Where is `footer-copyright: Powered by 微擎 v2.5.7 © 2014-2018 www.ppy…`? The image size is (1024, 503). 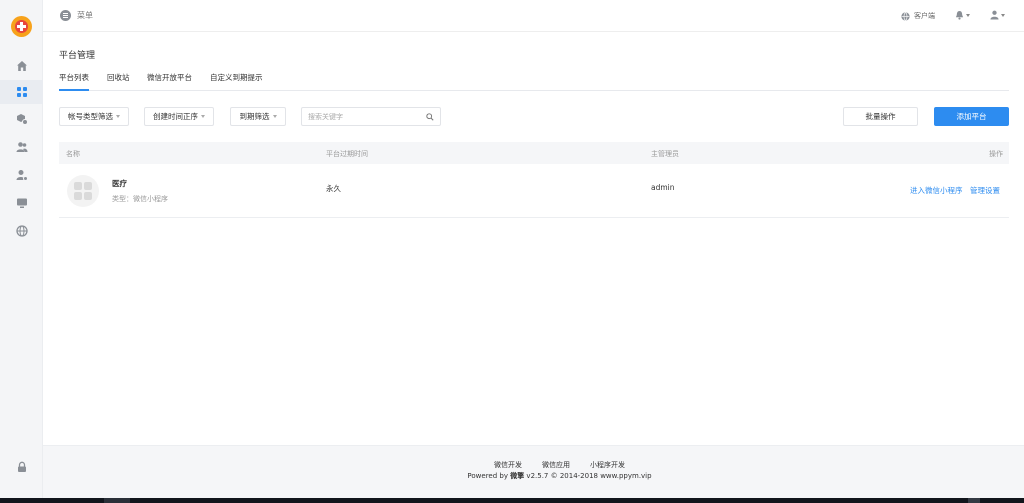 footer-copyright: Powered by 微擎 v2.5.7 © 2014-2018 www.ppy… is located at coordinates (533, 476).